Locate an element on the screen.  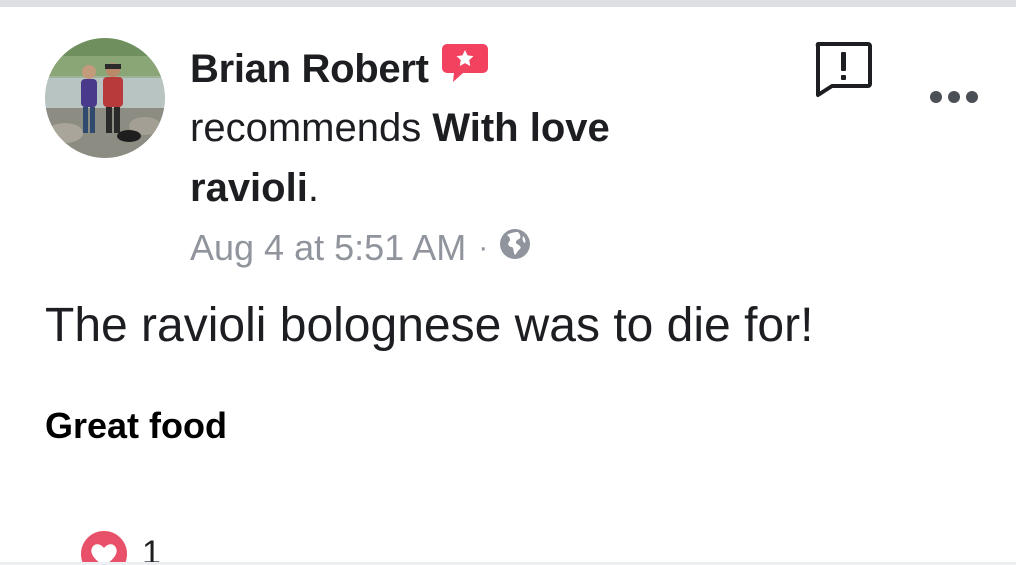
recommendation-line-2: ravioli. is located at coordinates (450, 188).